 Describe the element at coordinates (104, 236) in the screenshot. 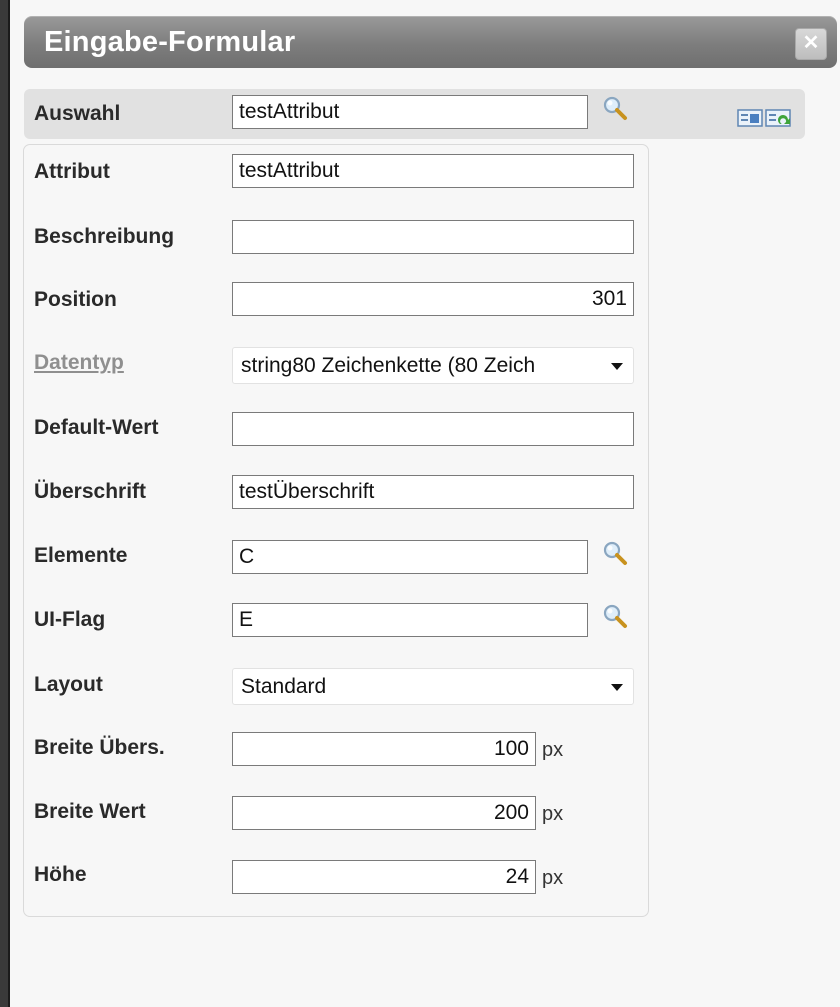

I see `beschreibung-label: Beschreibung` at that location.